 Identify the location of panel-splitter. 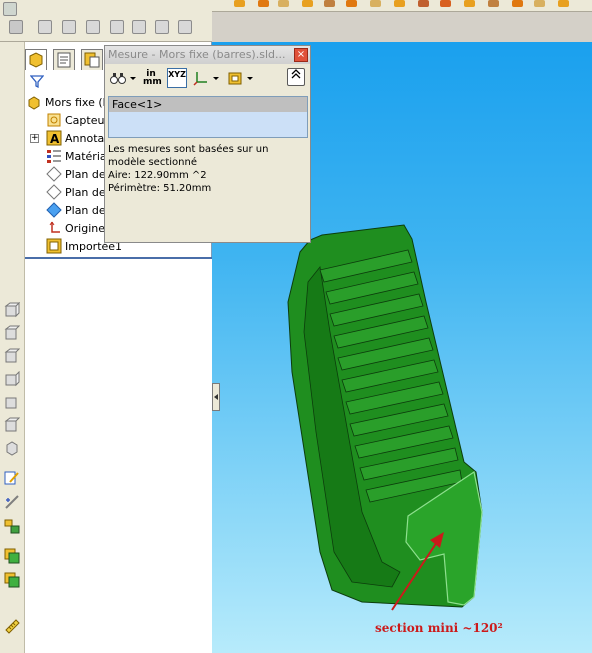
(216, 397).